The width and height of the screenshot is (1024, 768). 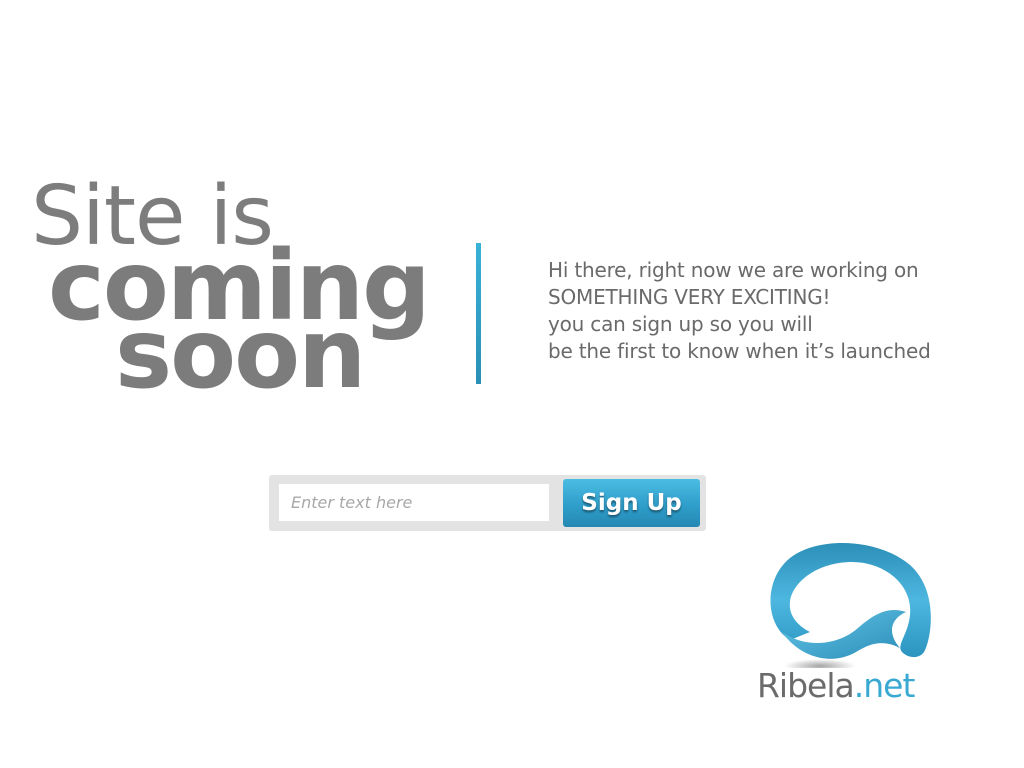 What do you see at coordinates (478, 313) in the screenshot?
I see `vertical-divider` at bounding box center [478, 313].